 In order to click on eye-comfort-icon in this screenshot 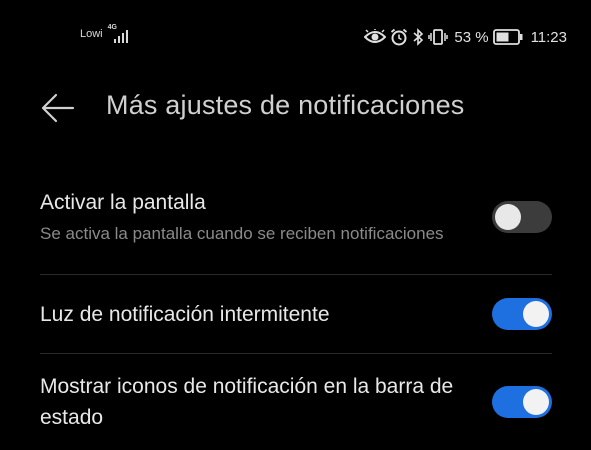, I will do `click(375, 37)`.